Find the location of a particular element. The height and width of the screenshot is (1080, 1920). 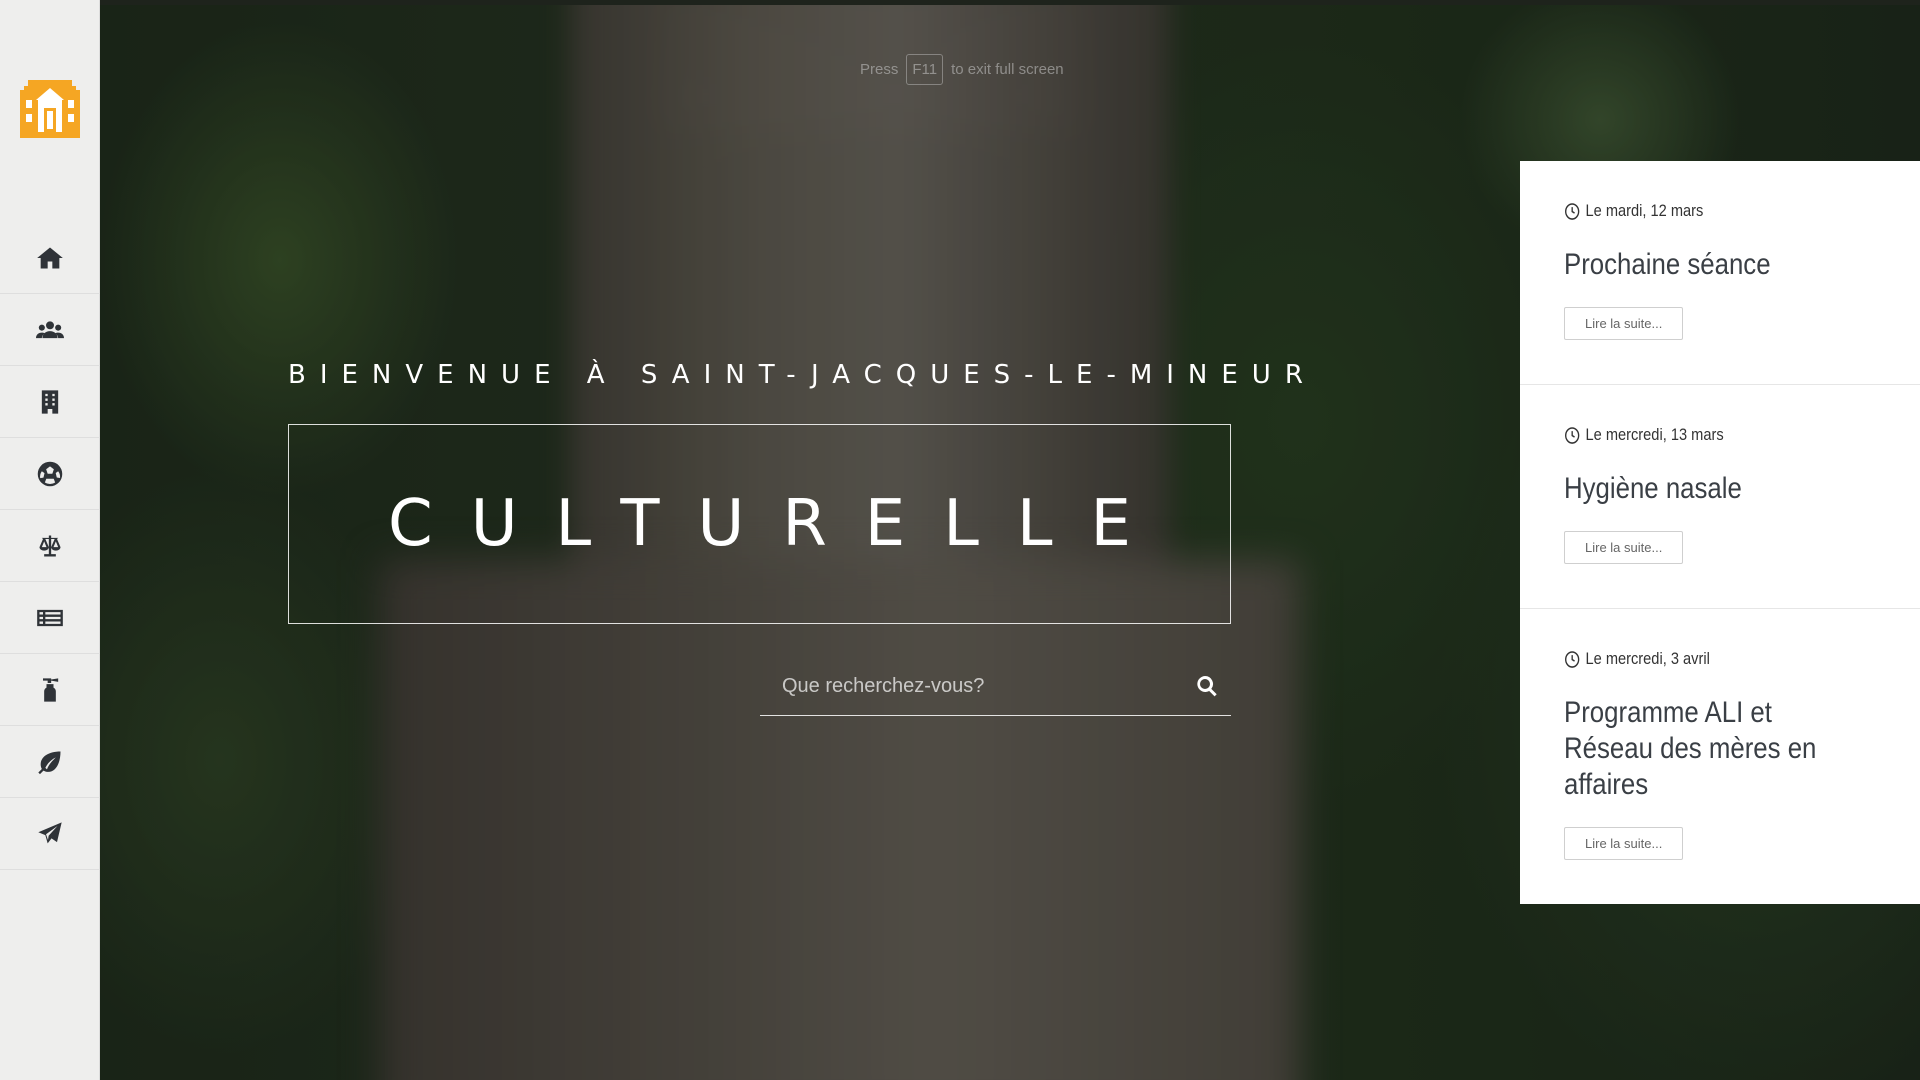

hero-title: CULTURELLE is located at coordinates (778, 524).